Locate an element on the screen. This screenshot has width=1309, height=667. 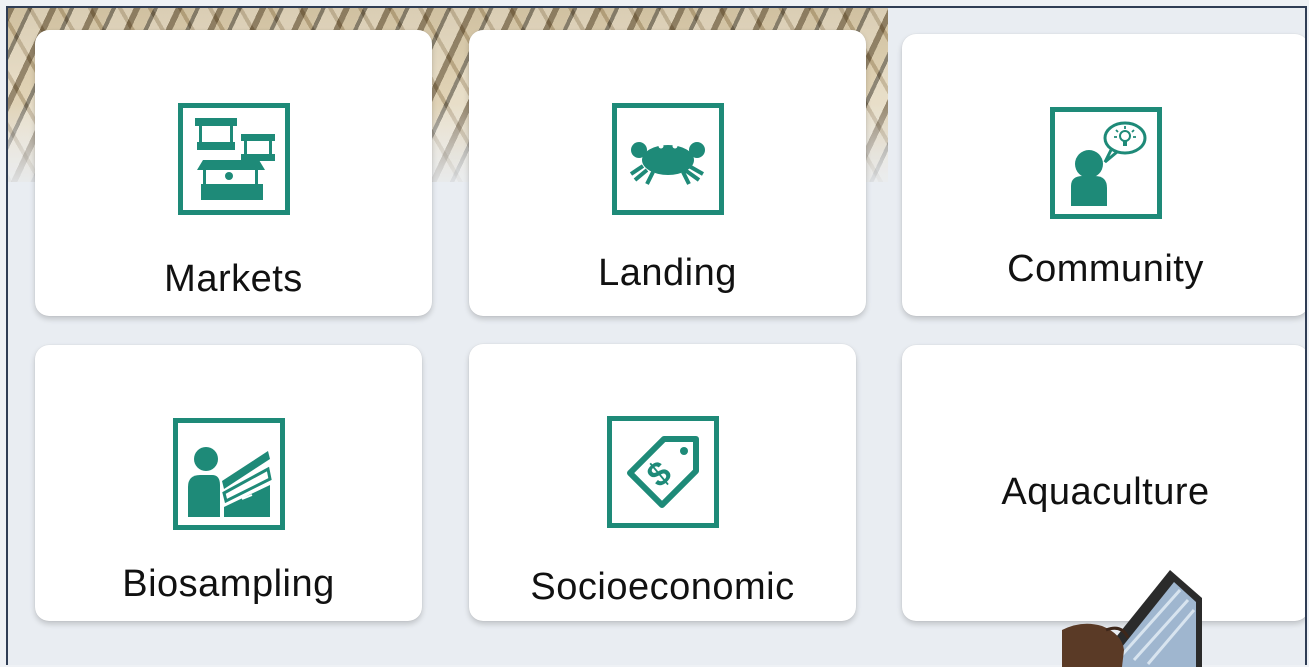
biosampling-card: Biosampling is located at coordinates (228, 483).